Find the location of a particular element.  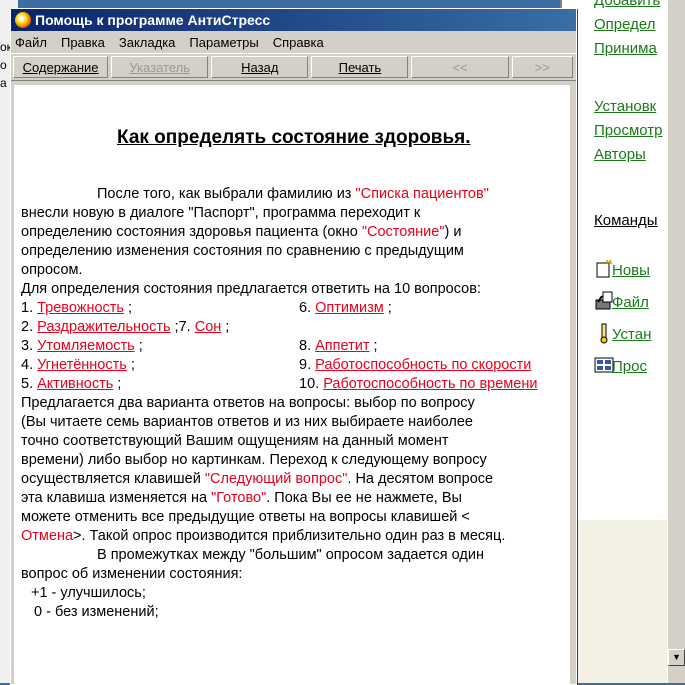

toolbar: Содержание Указатель Назад Печать << >> is located at coordinates (293, 67).